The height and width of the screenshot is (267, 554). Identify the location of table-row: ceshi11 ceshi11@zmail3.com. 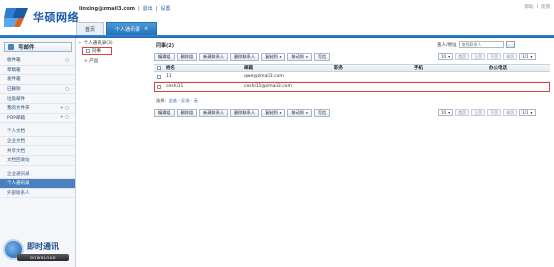
(352, 87).